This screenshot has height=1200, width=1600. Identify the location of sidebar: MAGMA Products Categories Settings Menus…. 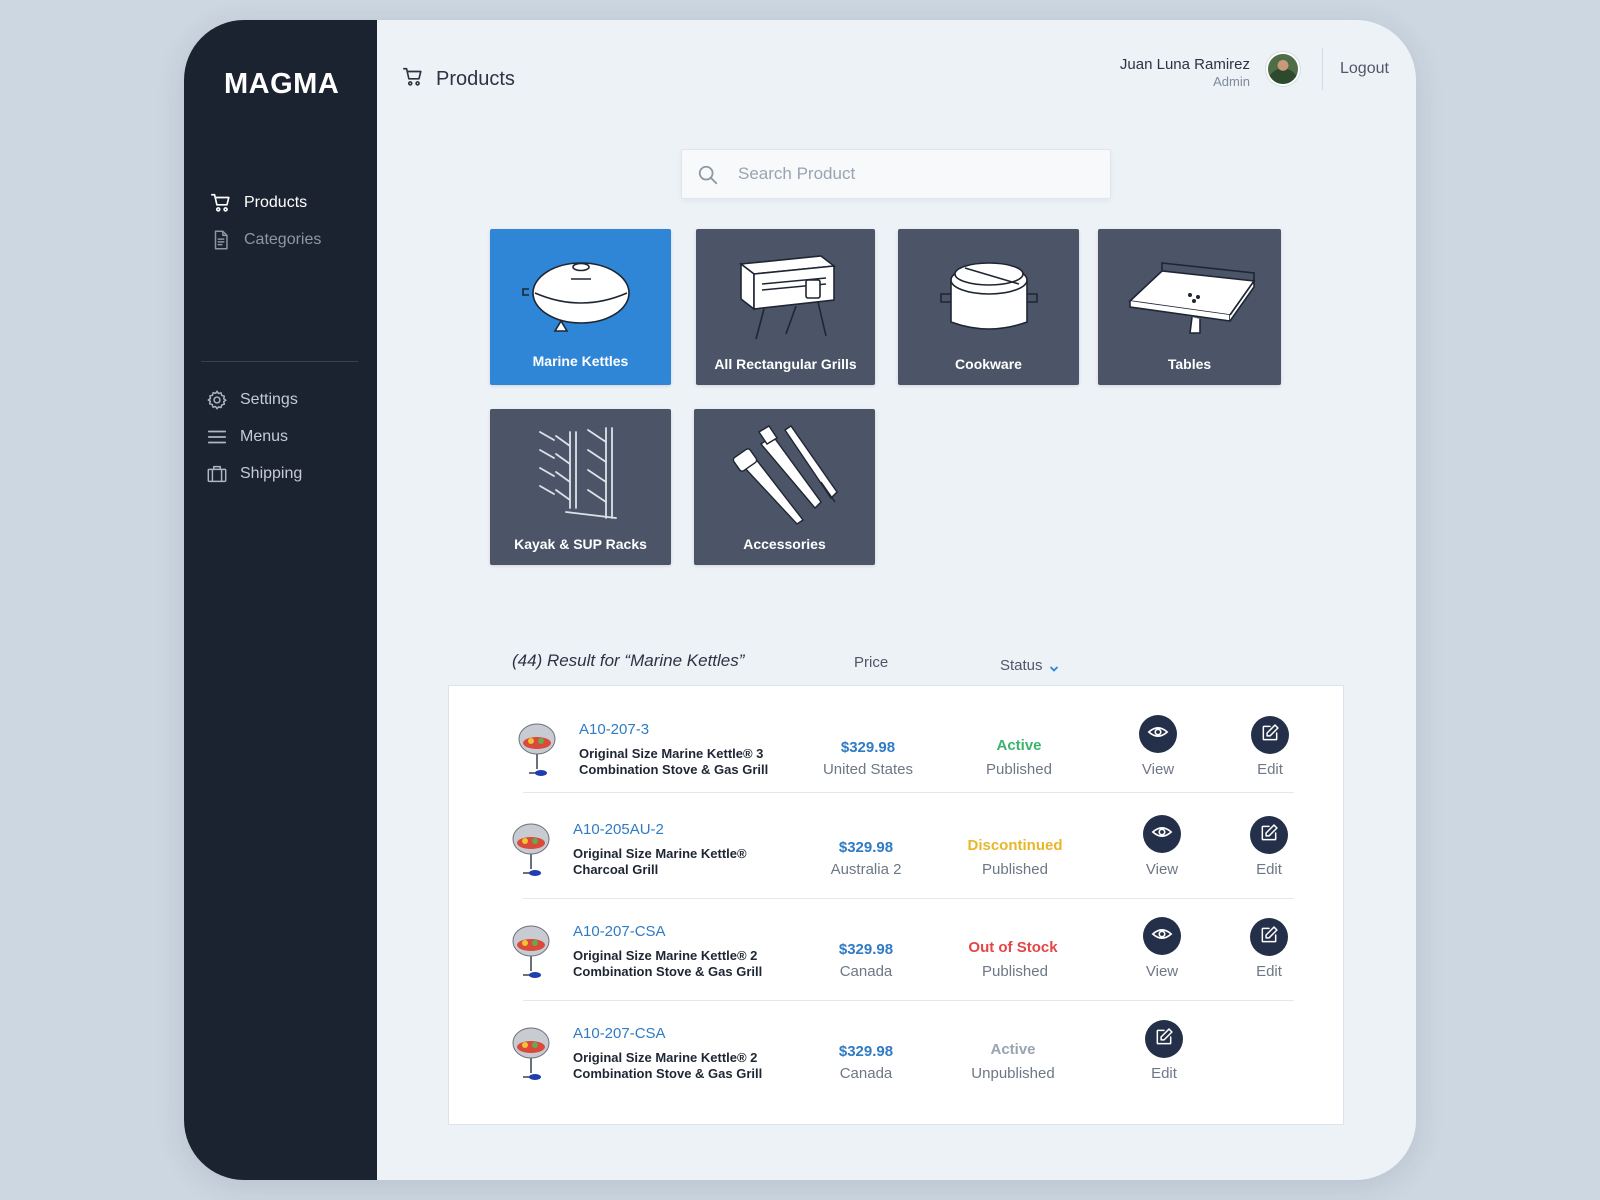
(280, 600).